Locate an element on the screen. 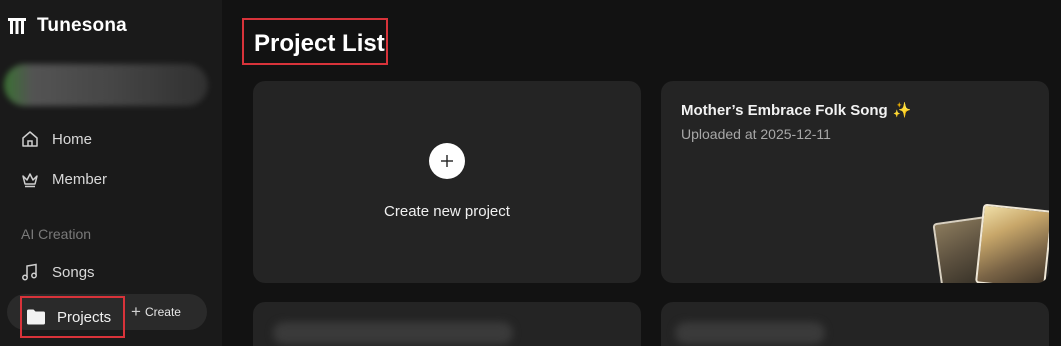  plus-icon: + is located at coordinates (136, 311).